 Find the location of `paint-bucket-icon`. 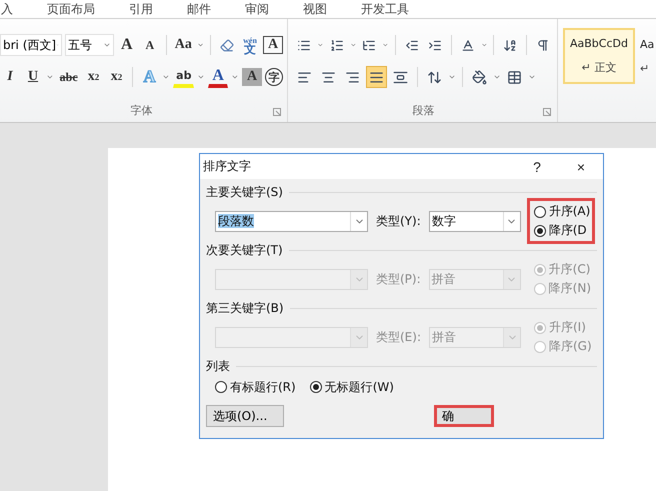

paint-bucket-icon is located at coordinates (479, 77).